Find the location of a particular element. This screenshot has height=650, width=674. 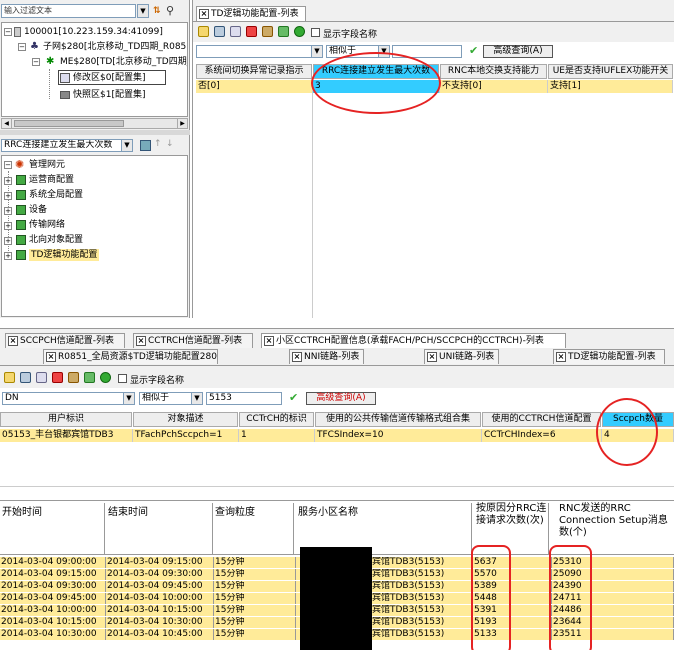

column-header: 用户标识 is located at coordinates (66, 419).